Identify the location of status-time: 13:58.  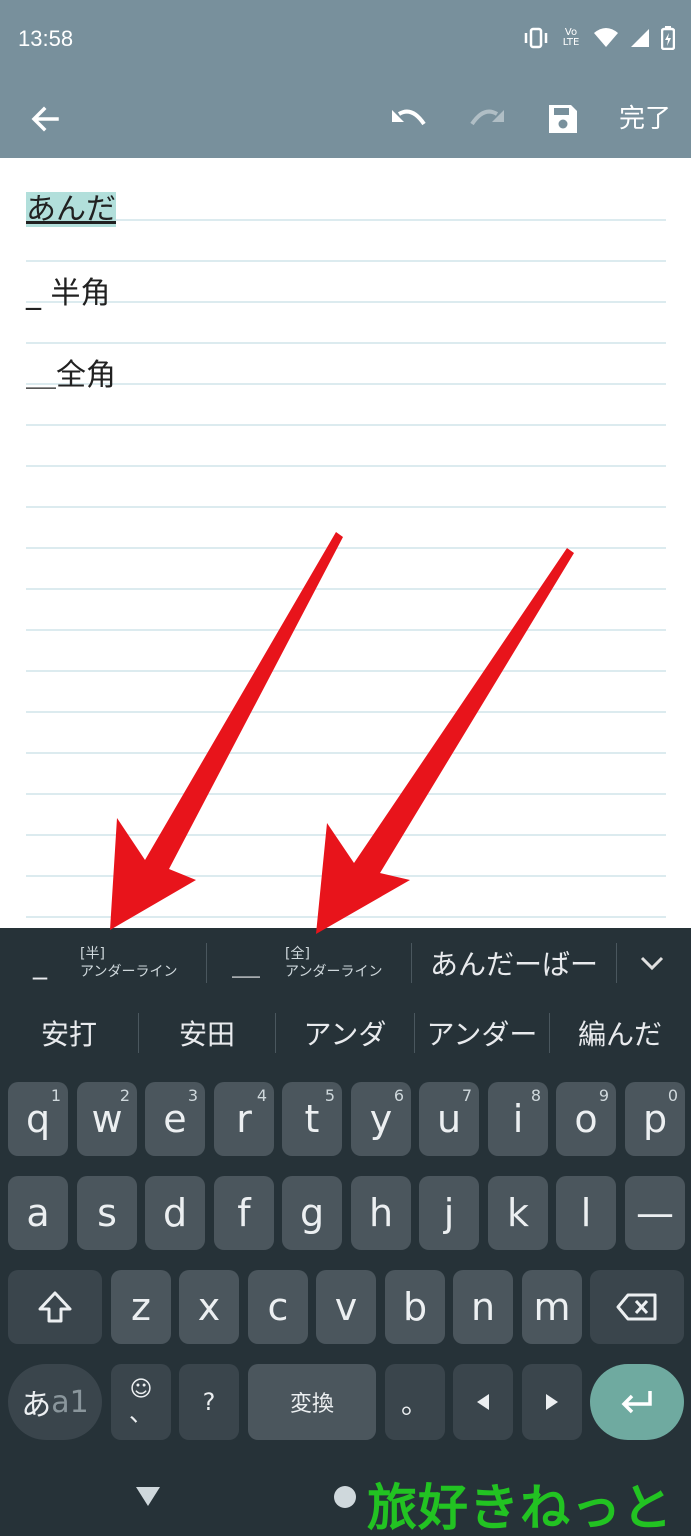
(46, 38).